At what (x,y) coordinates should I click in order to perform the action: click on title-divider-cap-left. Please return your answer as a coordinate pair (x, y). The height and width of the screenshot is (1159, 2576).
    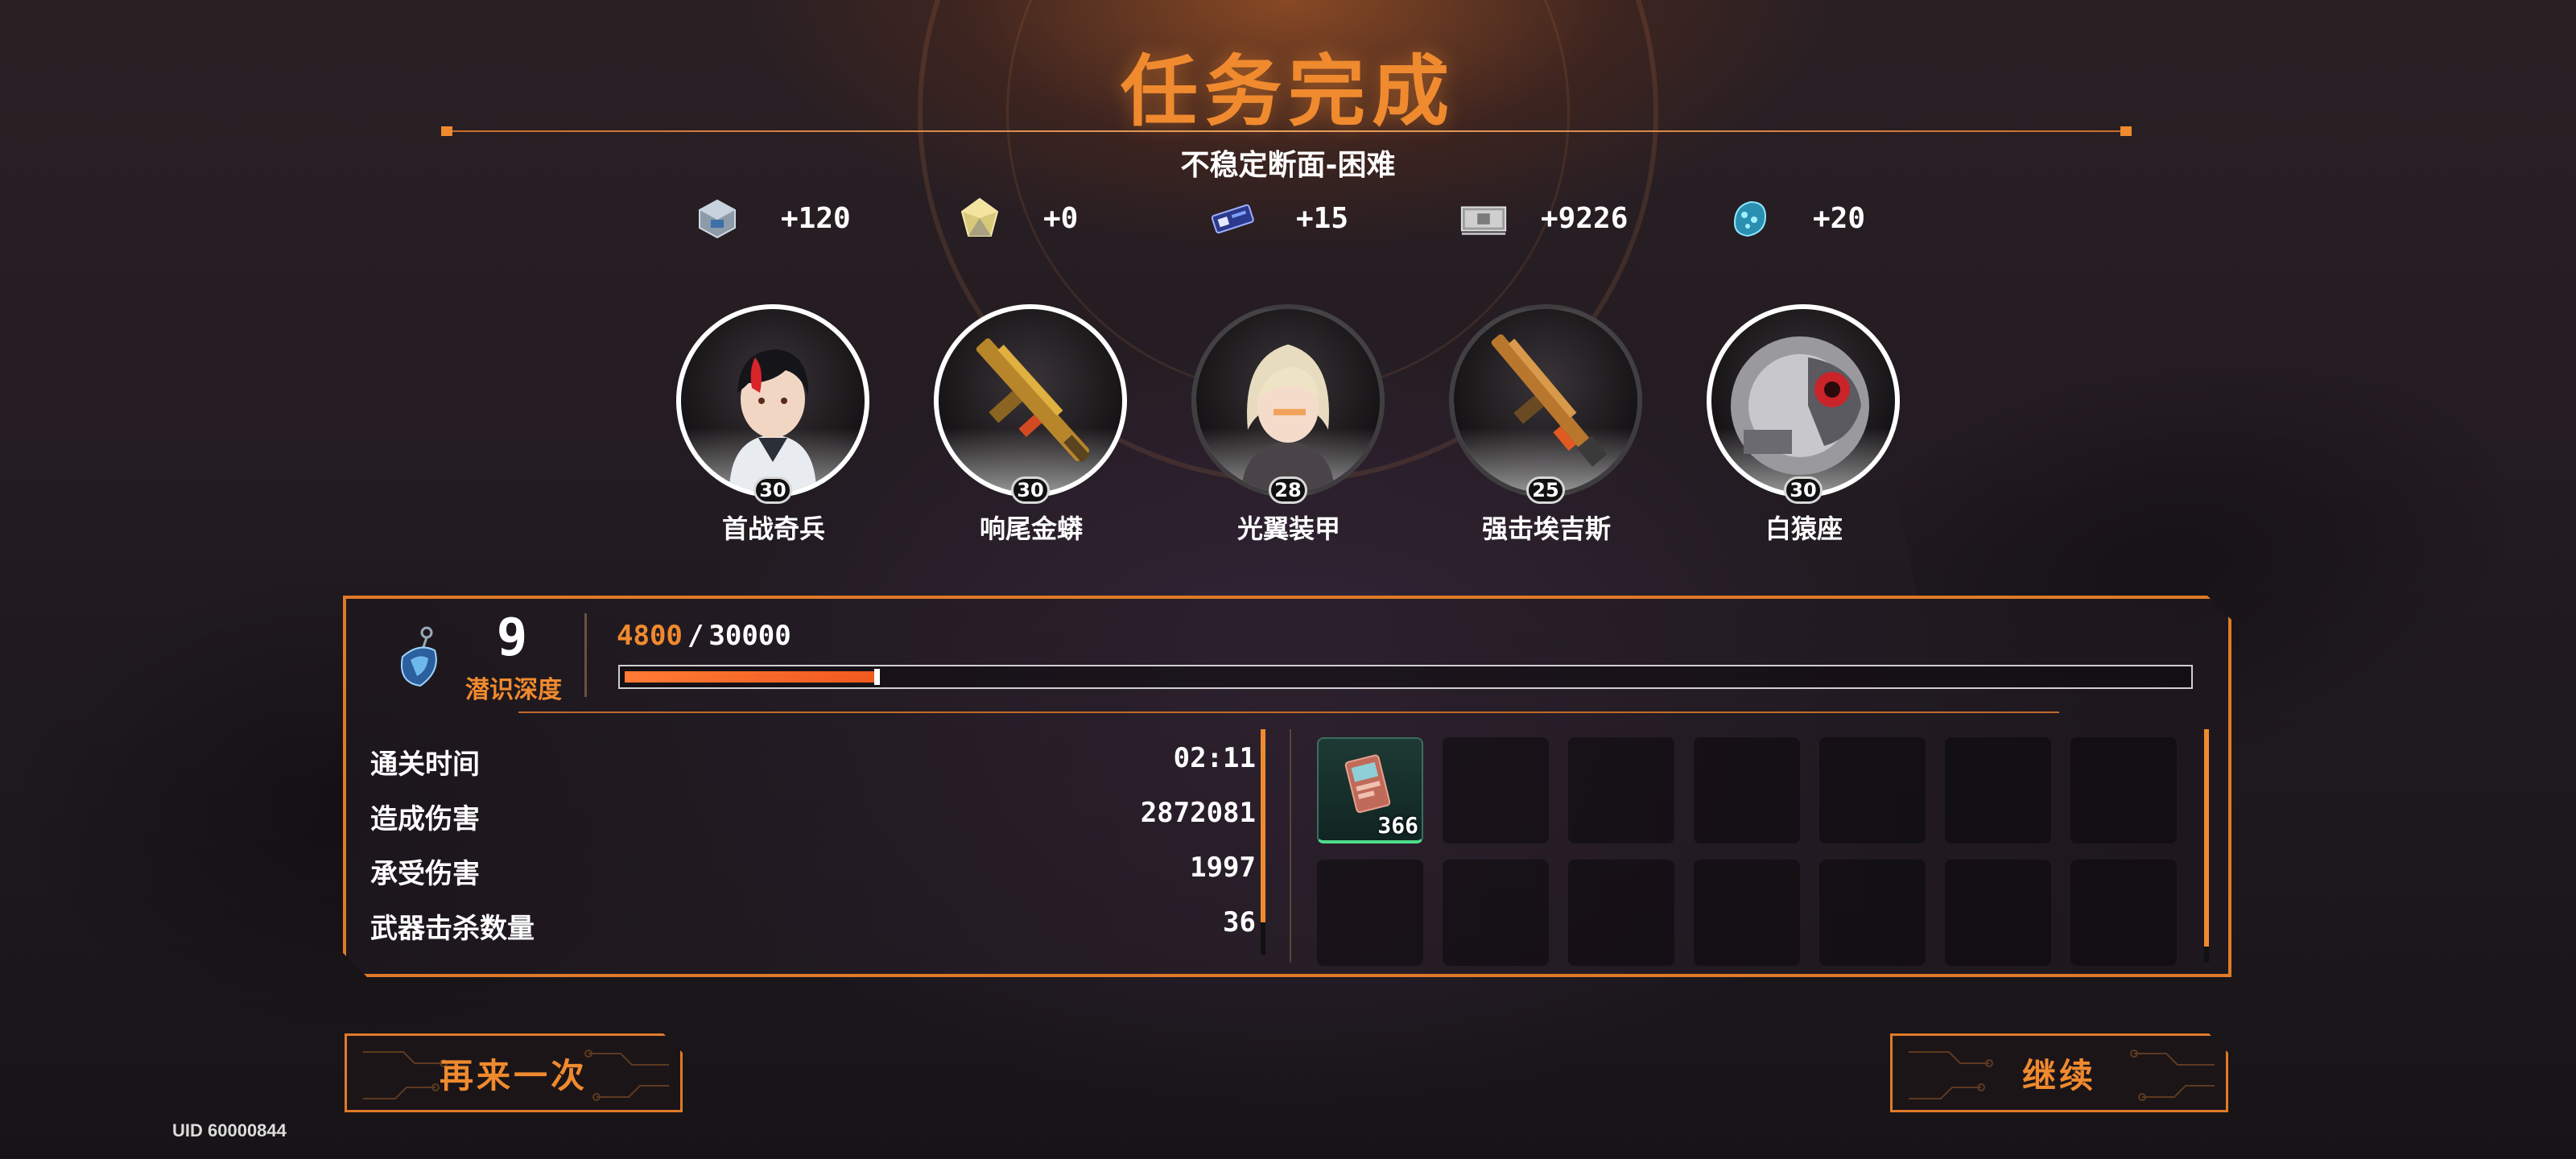
    Looking at the image, I should click on (446, 131).